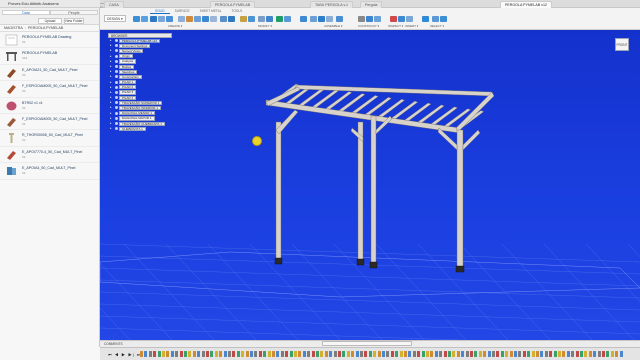  I want to click on file-list-item: R_THOR00006_50_Cad_MULT_Pinei V1, so click(49, 138).